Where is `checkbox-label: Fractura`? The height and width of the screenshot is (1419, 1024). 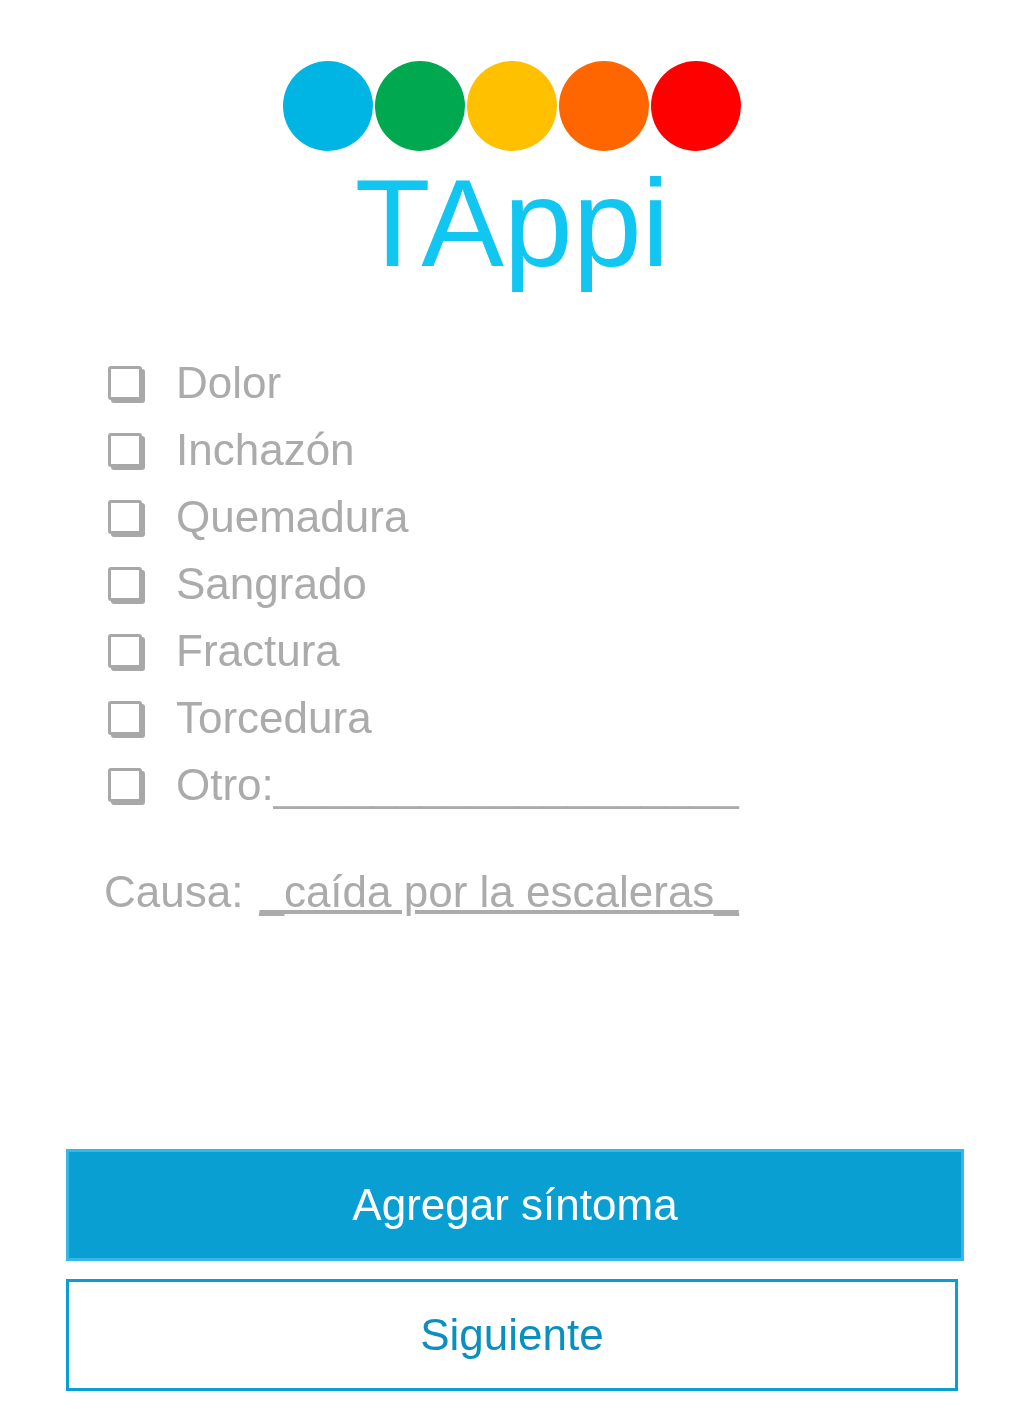 checkbox-label: Fractura is located at coordinates (258, 650).